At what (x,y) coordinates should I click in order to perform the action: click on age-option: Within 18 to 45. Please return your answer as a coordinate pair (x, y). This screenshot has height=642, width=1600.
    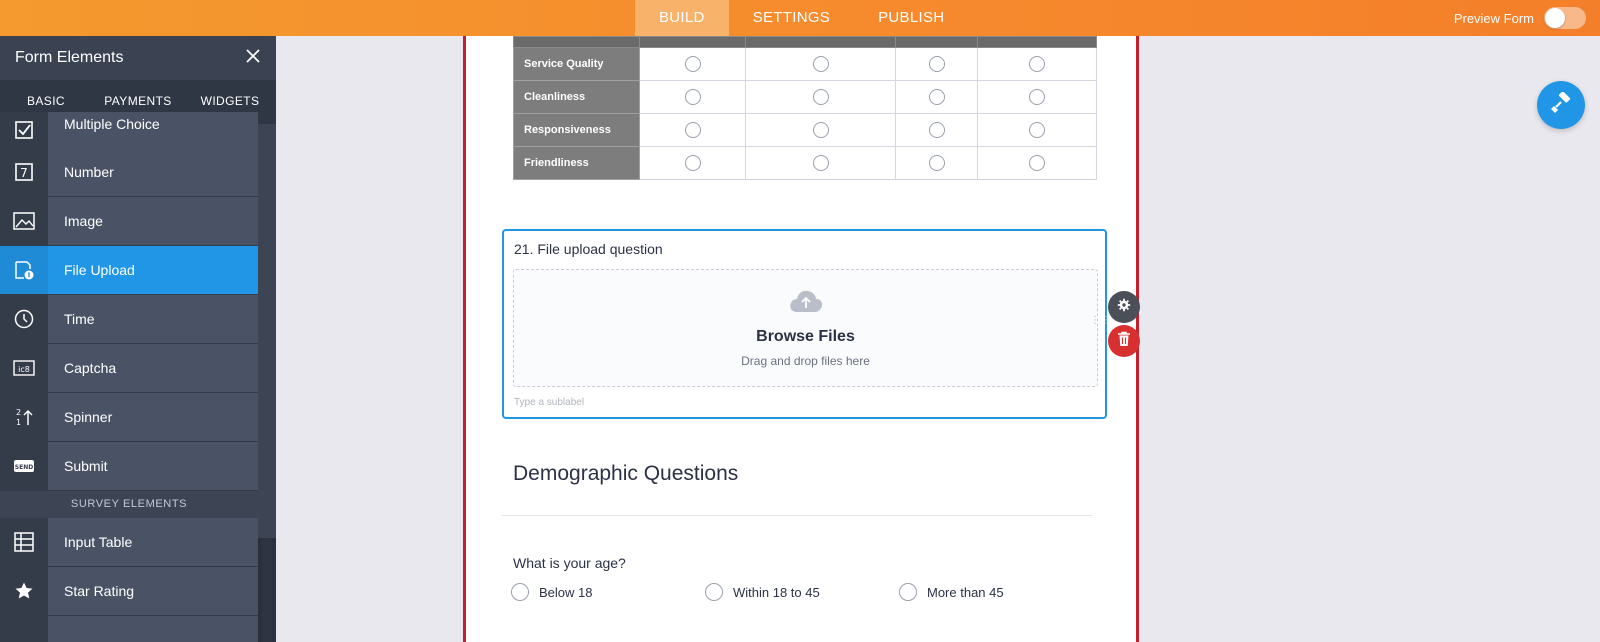
    Looking at the image, I should click on (762, 592).